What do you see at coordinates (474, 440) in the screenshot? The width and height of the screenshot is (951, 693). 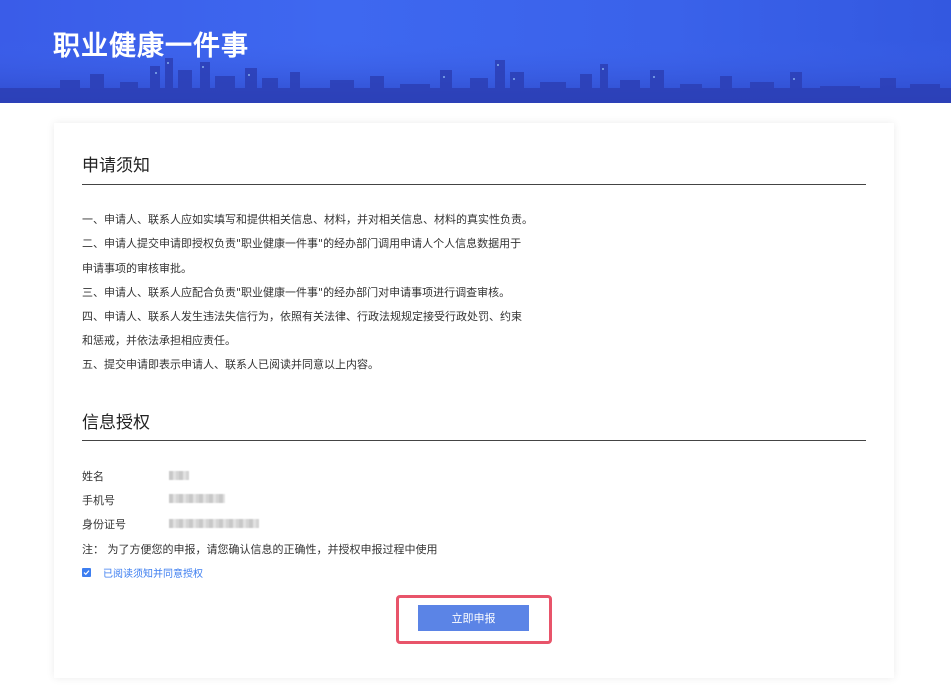 I see `auth-divider` at bounding box center [474, 440].